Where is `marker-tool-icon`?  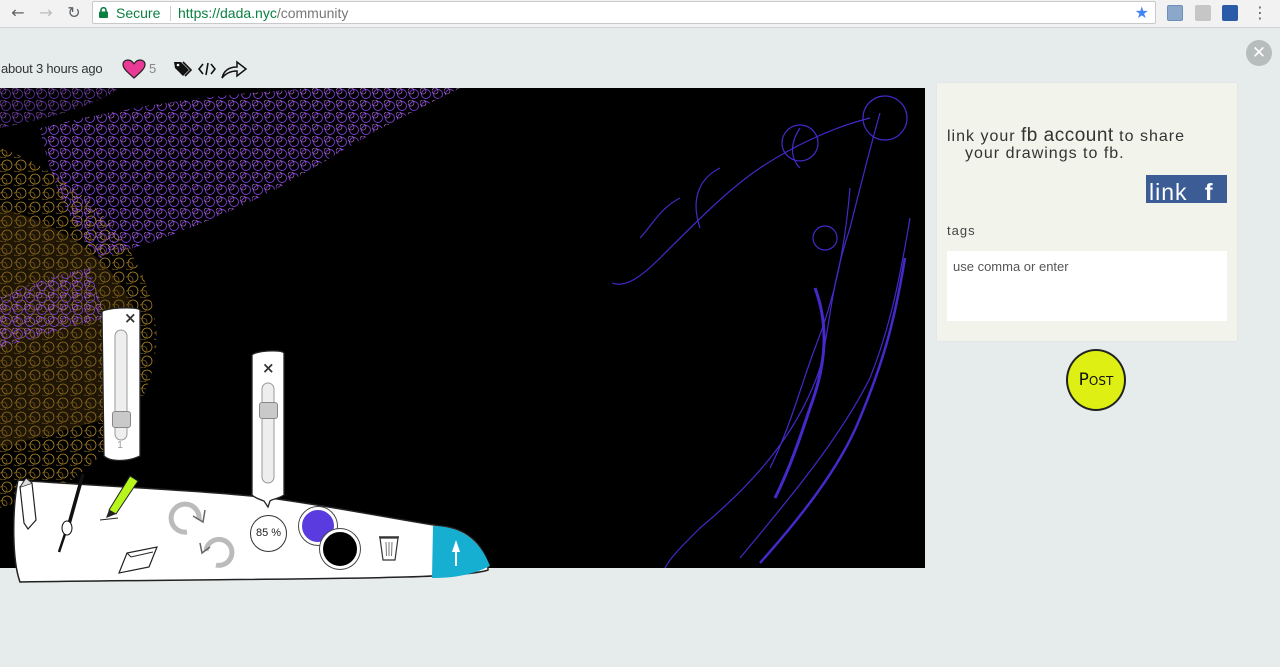
marker-tool-icon is located at coordinates (121, 498).